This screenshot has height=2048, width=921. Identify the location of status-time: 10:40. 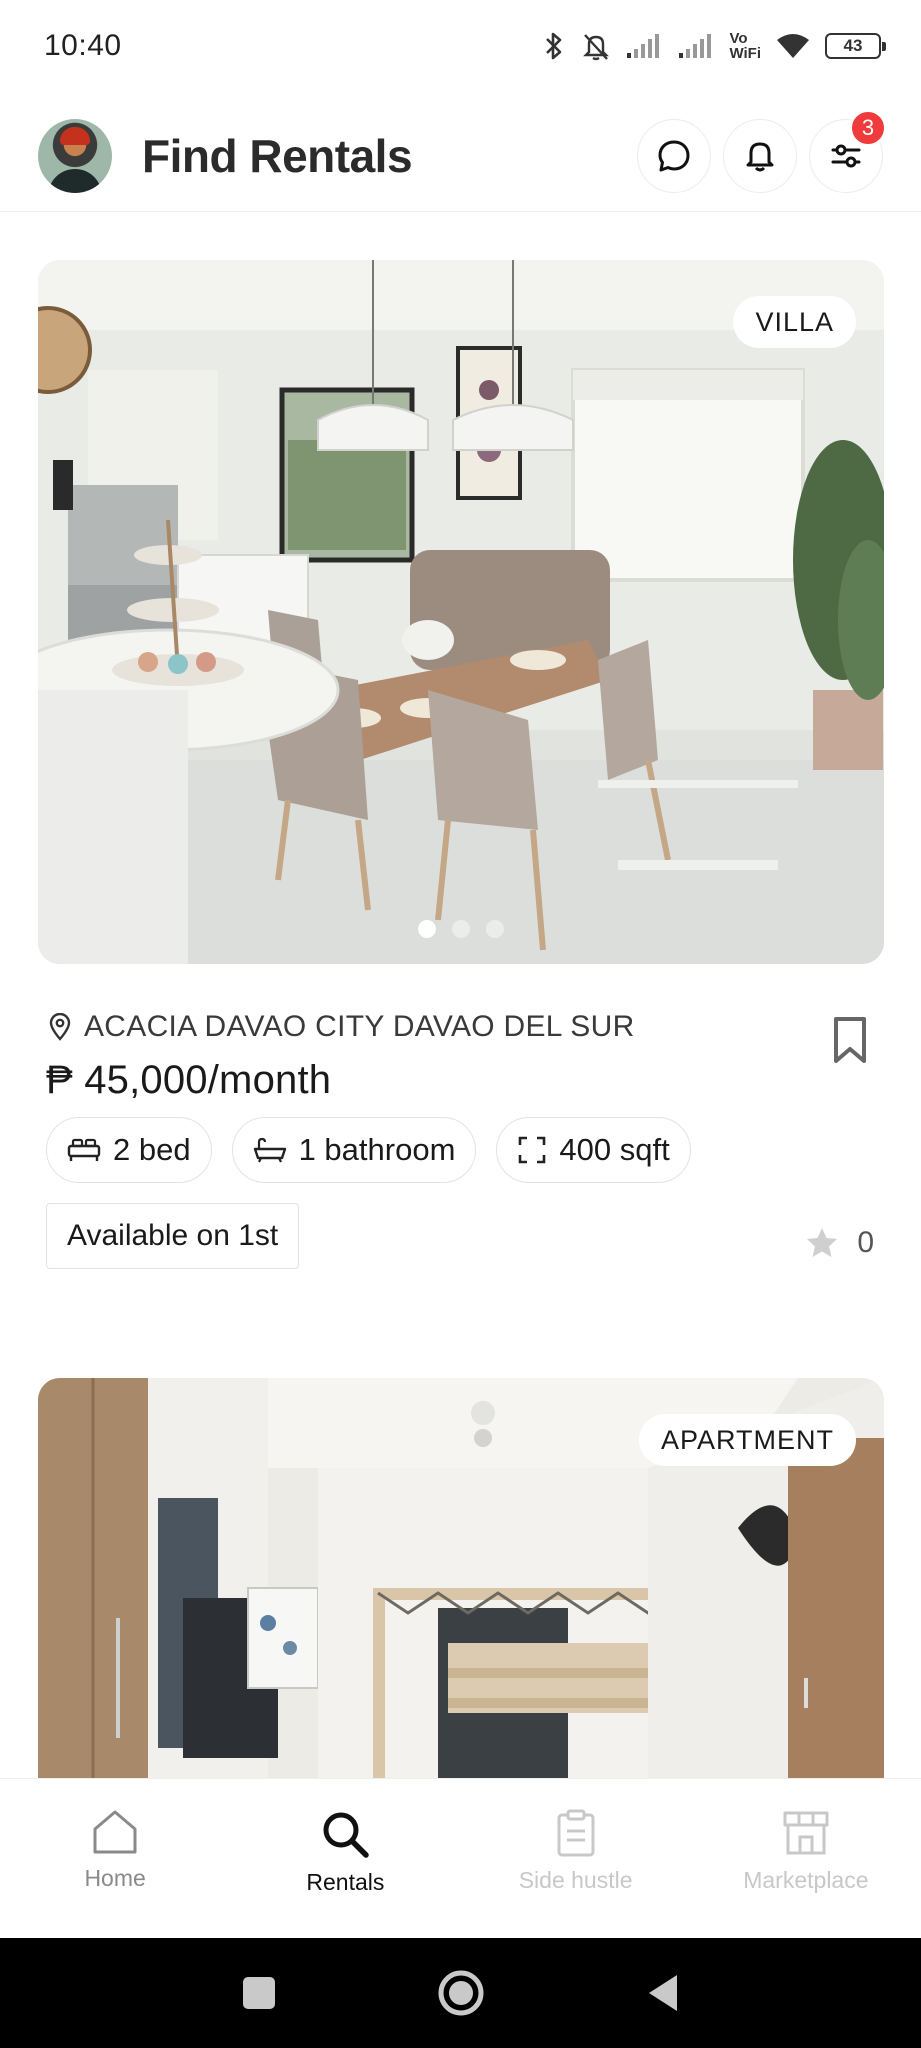
(83, 45).